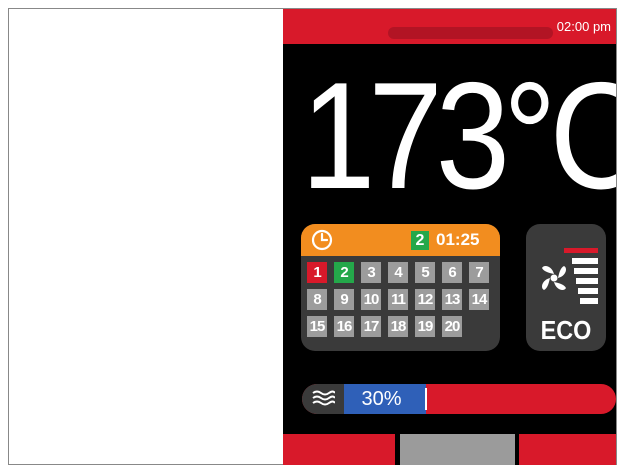 The height and width of the screenshot is (470, 625). Describe the element at coordinates (398, 299) in the screenshot. I see `program-day-11: 11` at that location.